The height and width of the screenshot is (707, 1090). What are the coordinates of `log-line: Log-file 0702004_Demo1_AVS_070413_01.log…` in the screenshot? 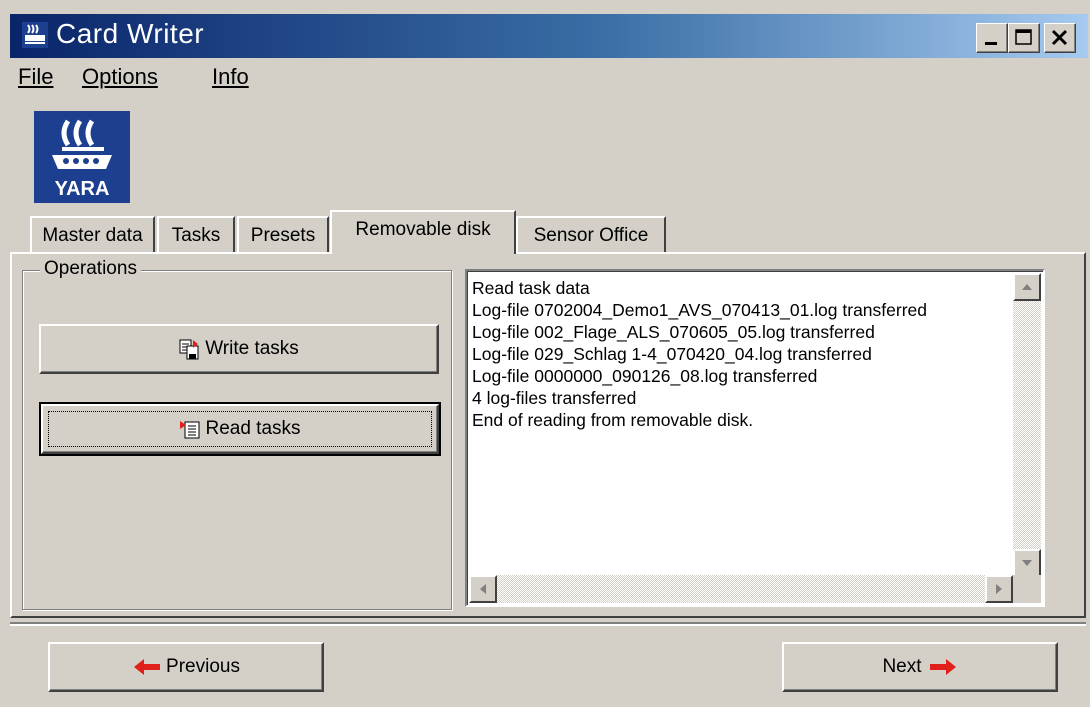 It's located at (700, 310).